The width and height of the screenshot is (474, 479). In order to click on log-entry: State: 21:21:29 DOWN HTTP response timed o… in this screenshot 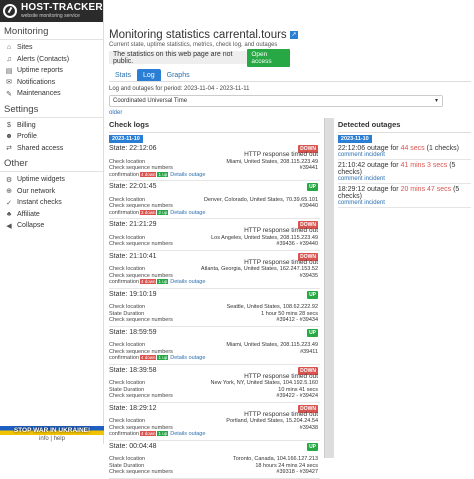, I will do `click(215, 235)`.